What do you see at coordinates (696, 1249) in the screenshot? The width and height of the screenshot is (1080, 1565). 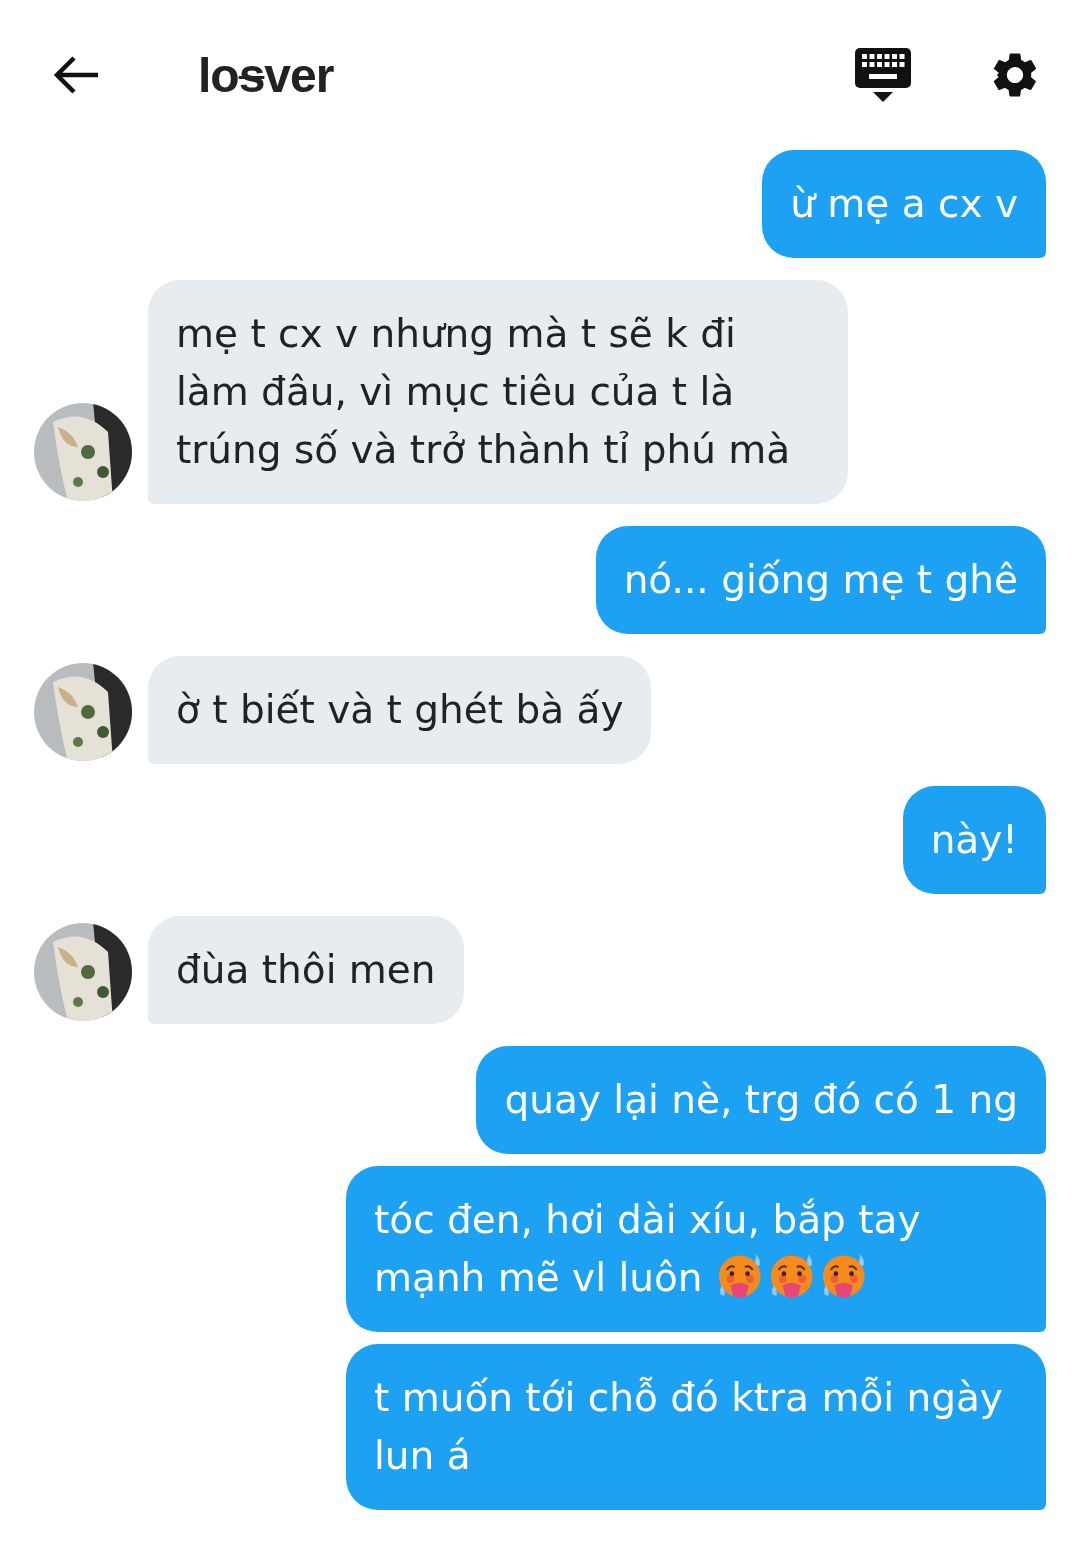 I see `message-bubble: tóc đen, hơi dài xíu, bắp tay mạnh mẽ vl luôn` at bounding box center [696, 1249].